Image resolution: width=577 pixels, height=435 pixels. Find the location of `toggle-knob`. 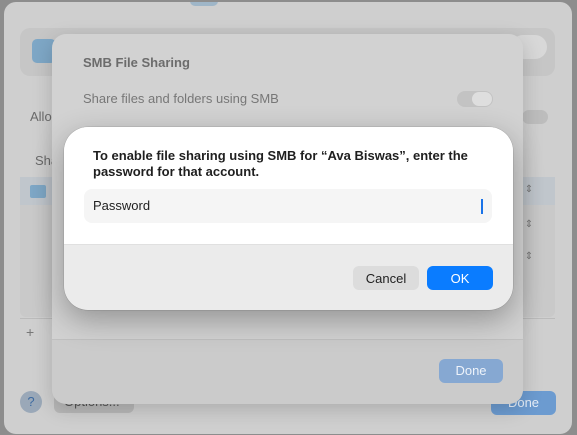

toggle-knob is located at coordinates (482, 99).